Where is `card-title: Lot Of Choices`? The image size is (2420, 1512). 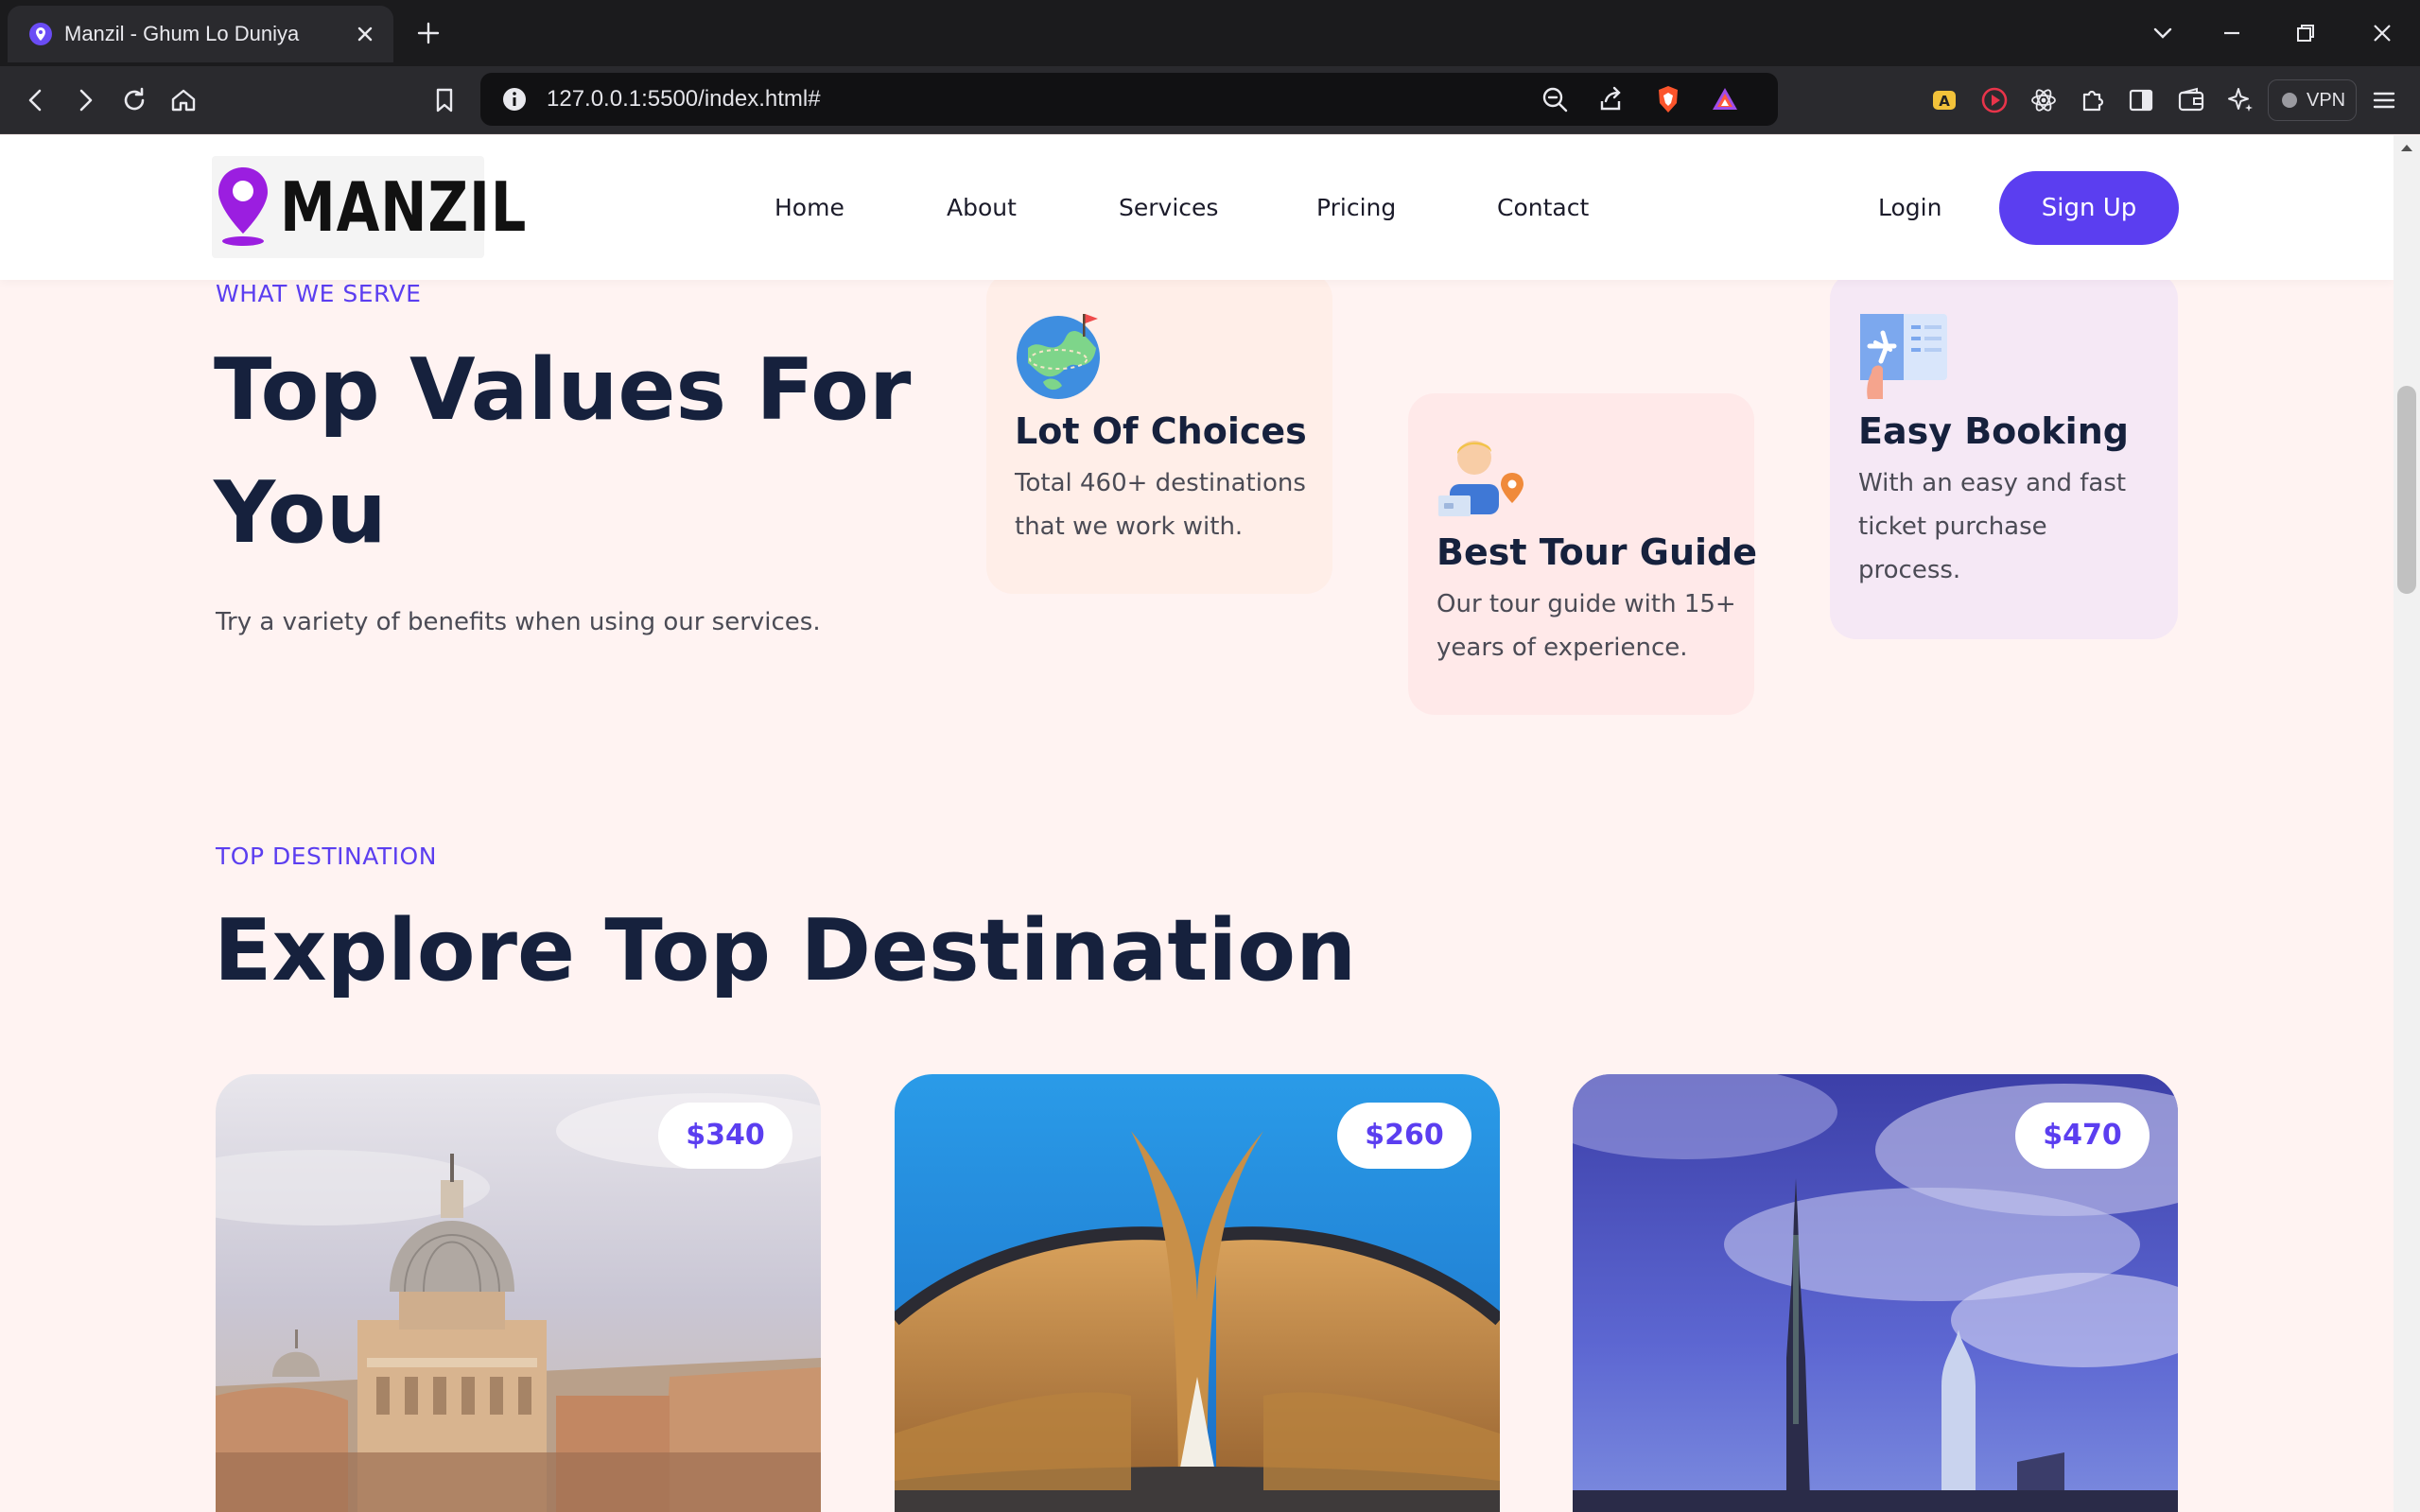 card-title: Lot Of Choices is located at coordinates (1161, 431).